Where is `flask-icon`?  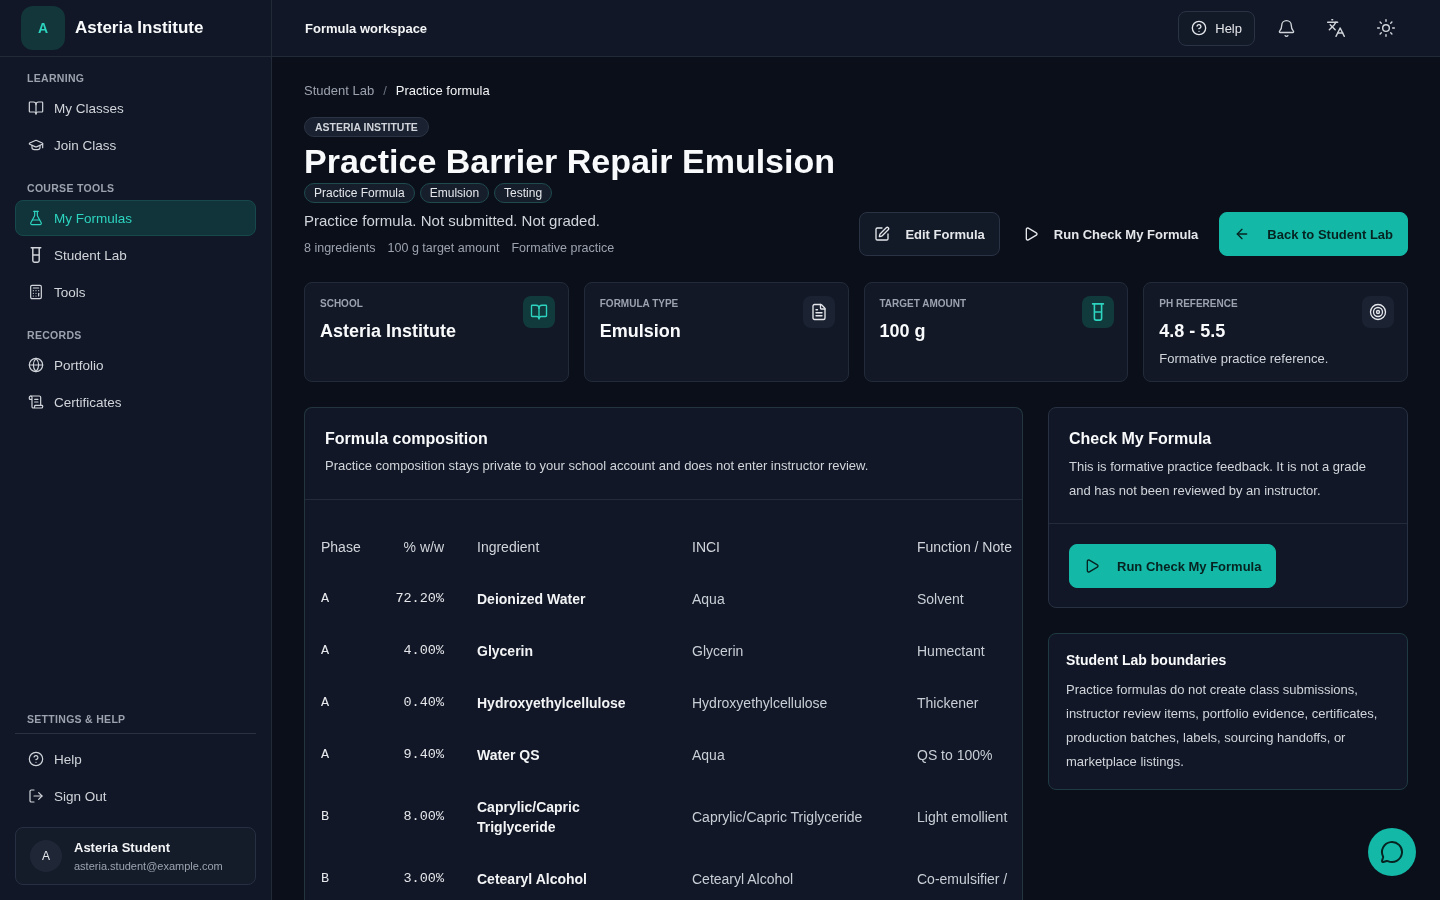 flask-icon is located at coordinates (36, 218).